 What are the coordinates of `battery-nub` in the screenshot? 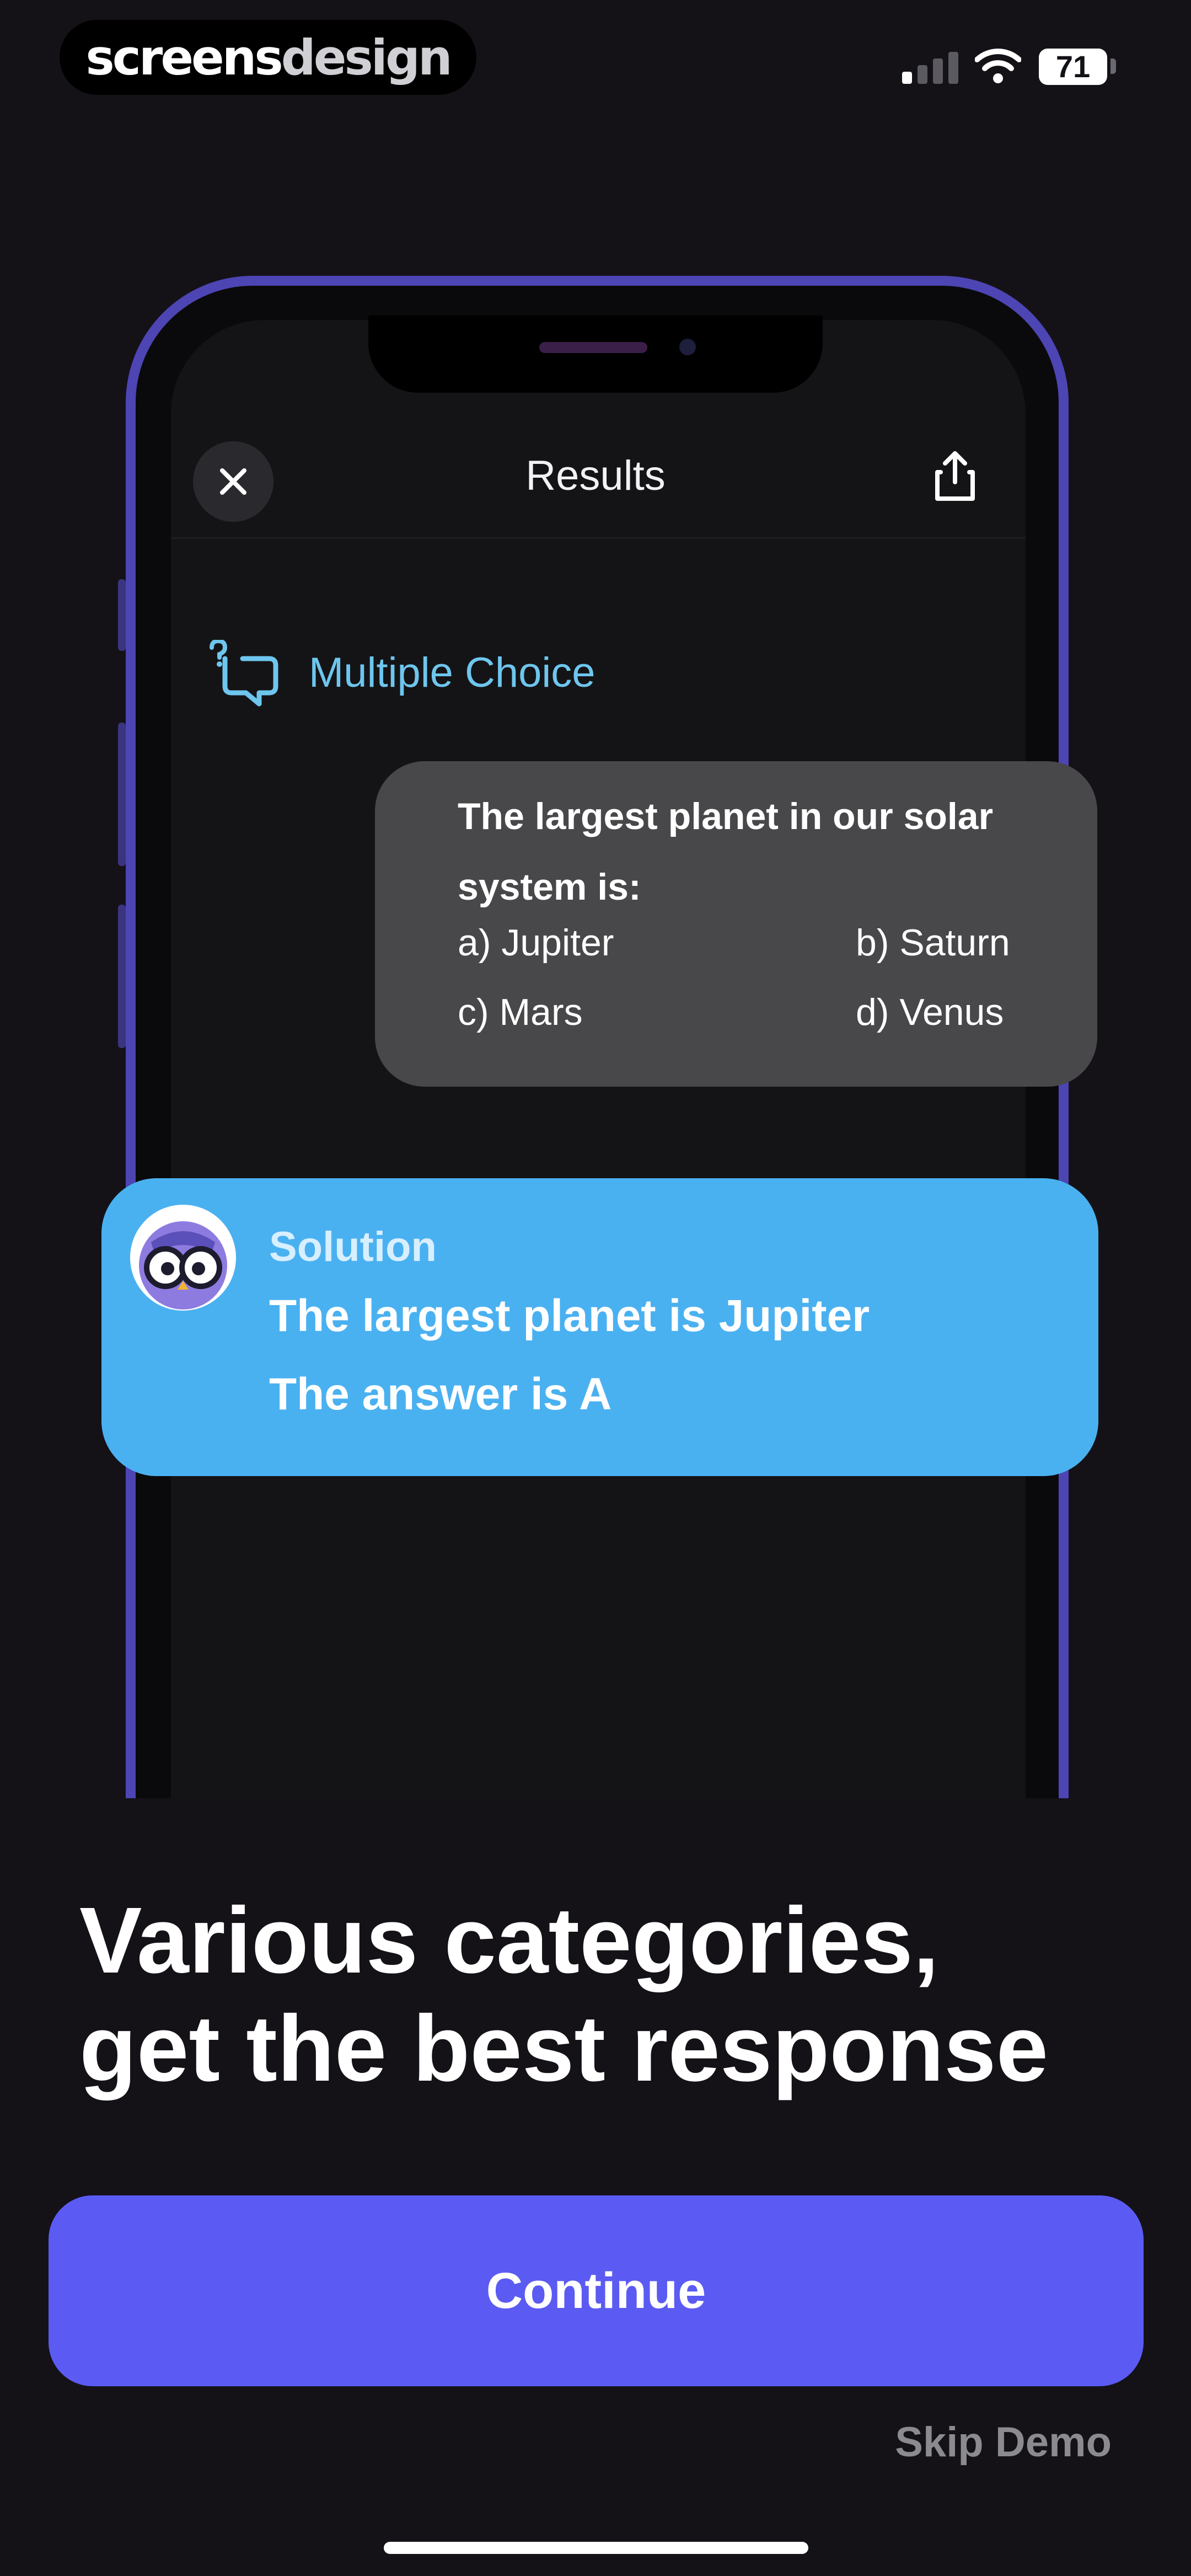 It's located at (1113, 66).